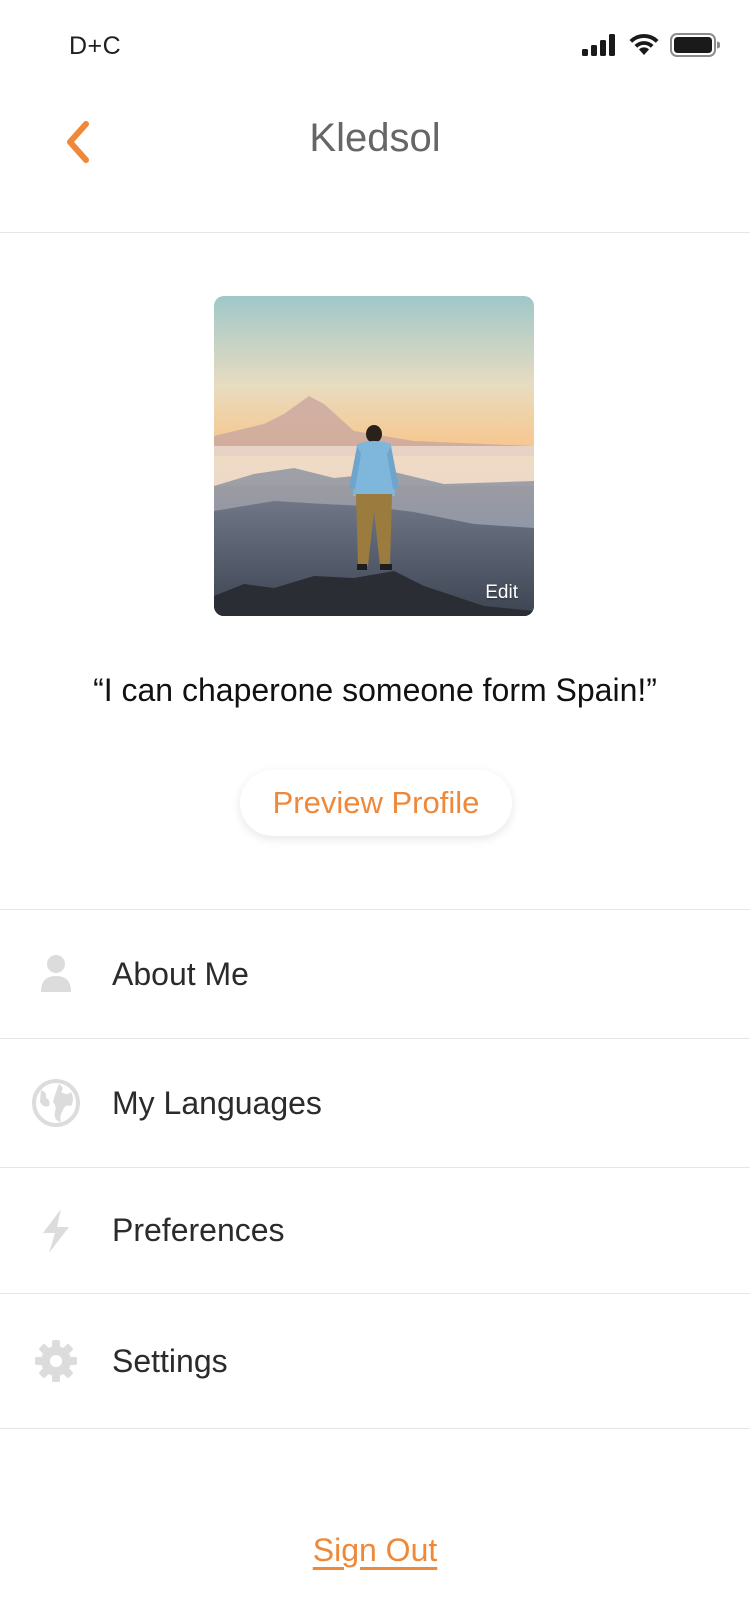 The image size is (750, 1624). I want to click on menu-item-label: About Me, so click(180, 973).